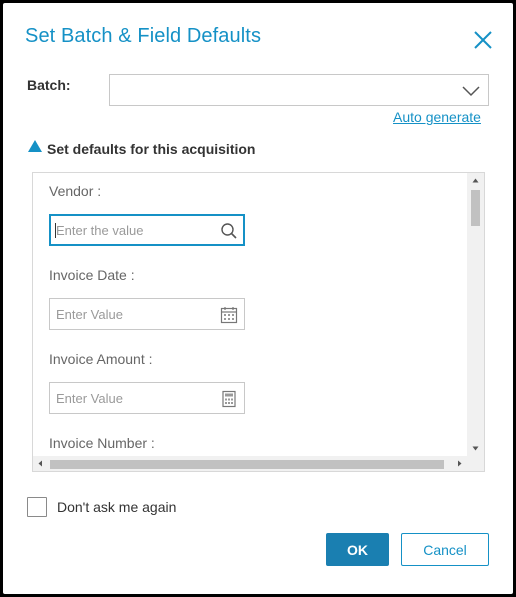  I want to click on search-icon, so click(229, 233).